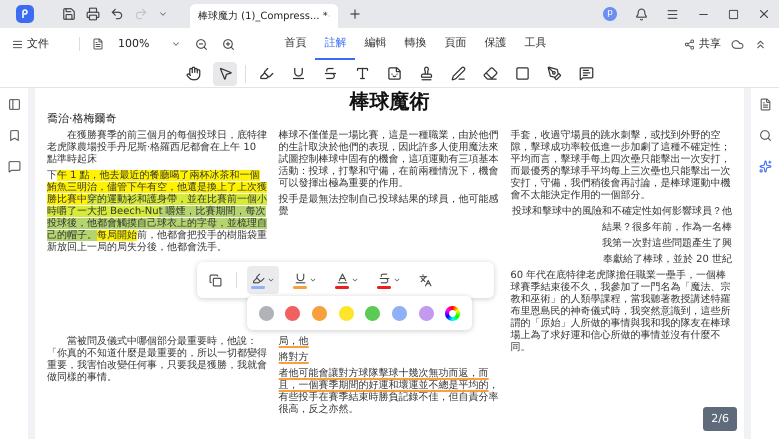  What do you see at coordinates (689, 44) in the screenshot?
I see `share-icon` at bounding box center [689, 44].